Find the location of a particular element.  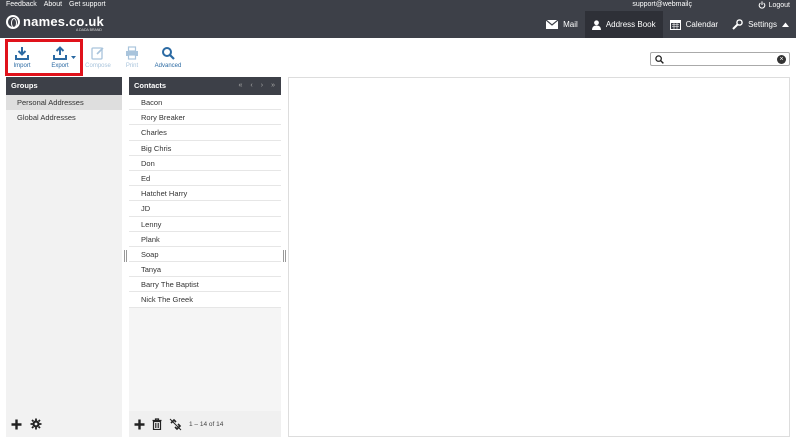

contact-list-item: Rory Breaker is located at coordinates (205, 118).